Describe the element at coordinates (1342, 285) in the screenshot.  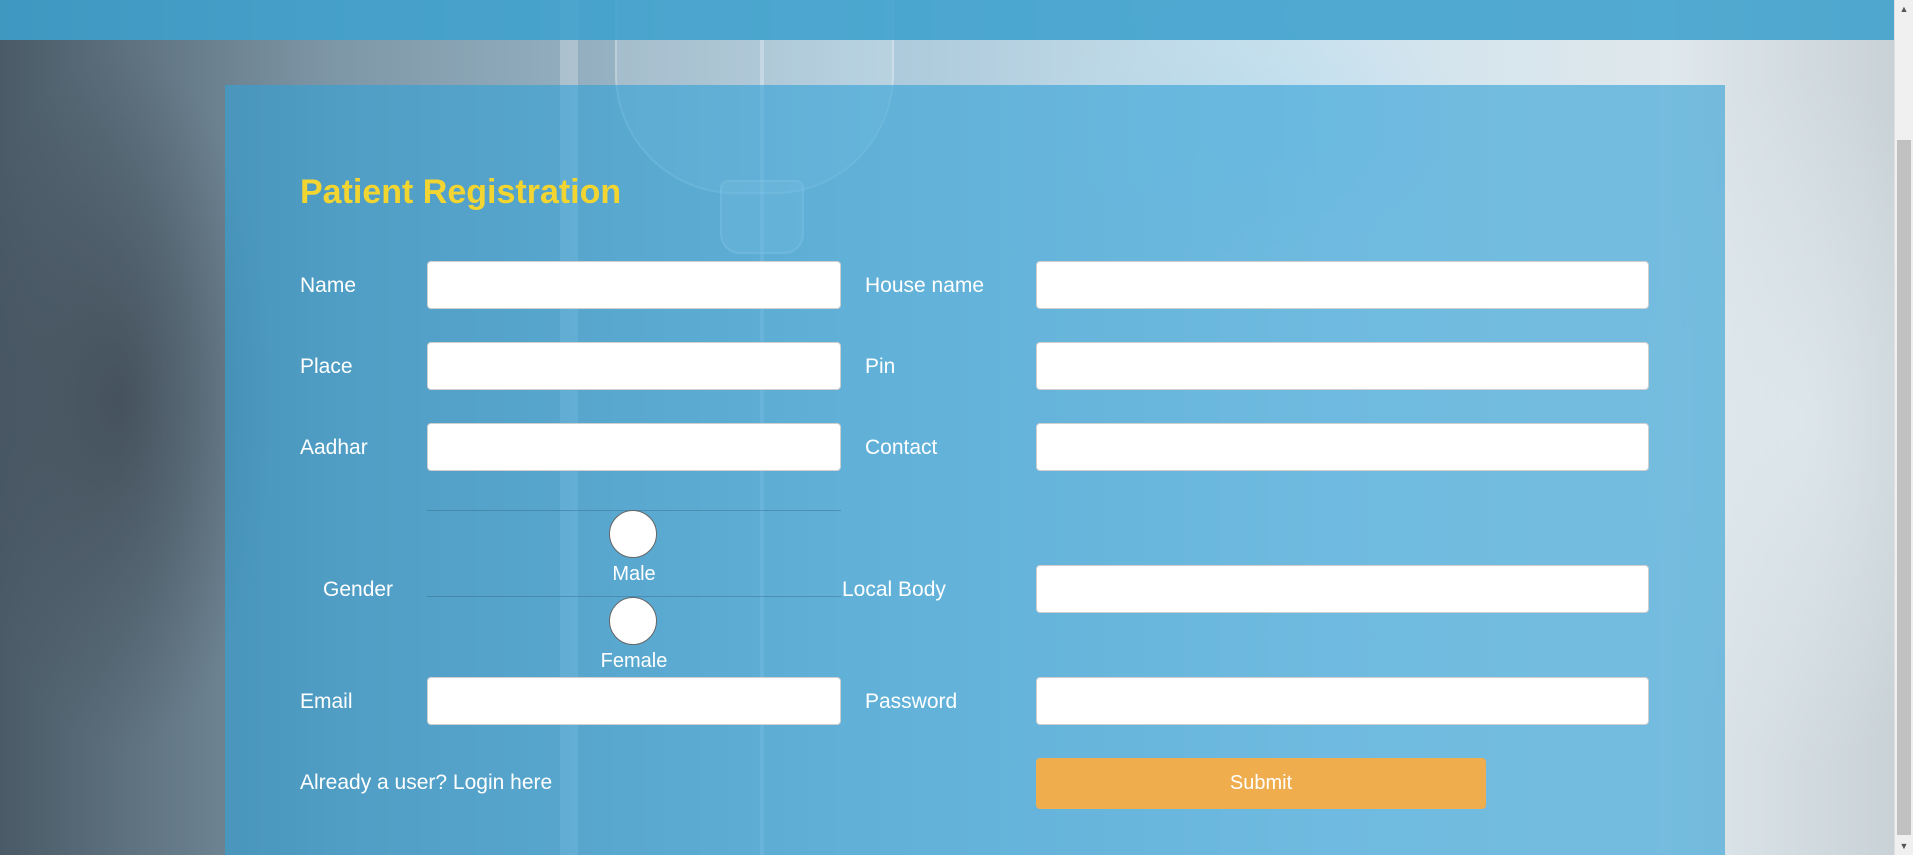
I see `house-name-input` at that location.